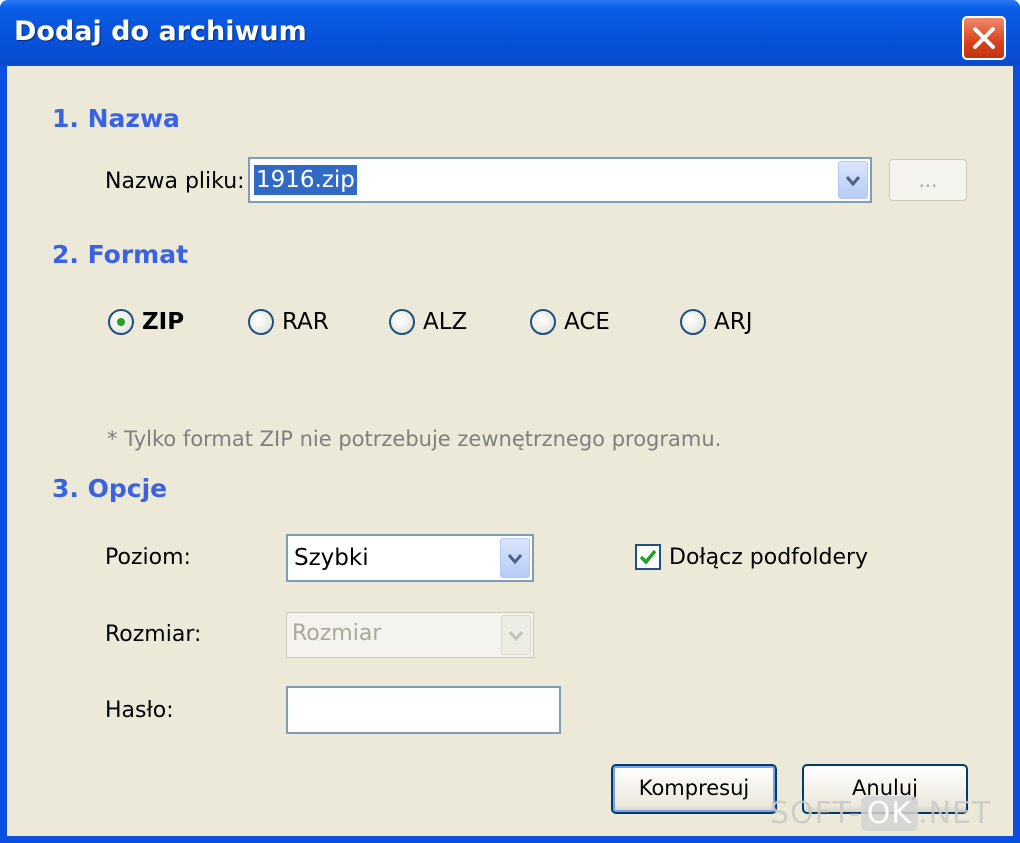 The height and width of the screenshot is (843, 1020). I want to click on section-heading-format: 2. Format, so click(120, 254).